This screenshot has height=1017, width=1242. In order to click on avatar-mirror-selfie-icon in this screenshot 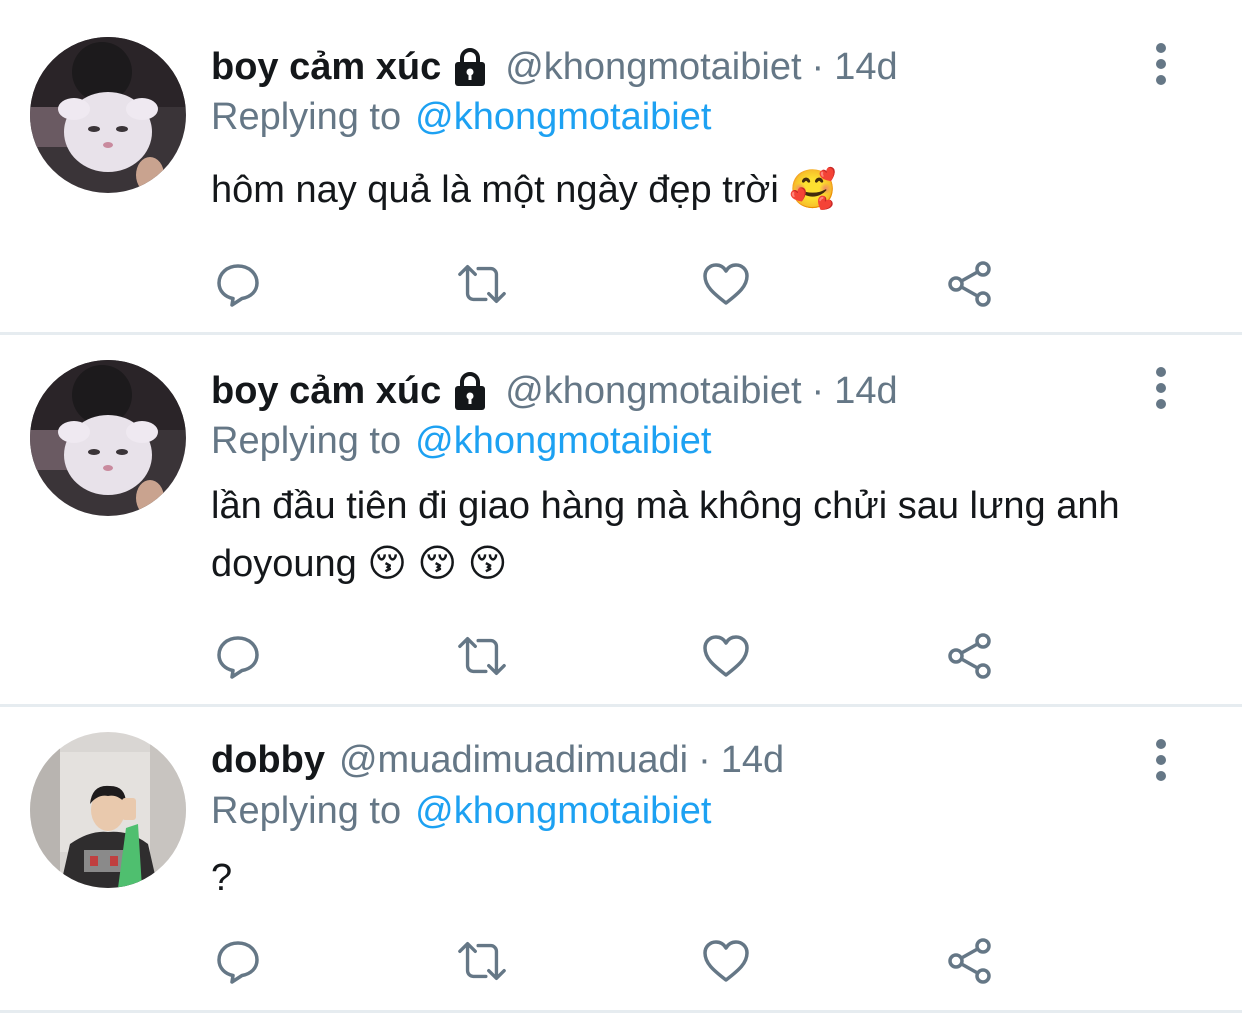, I will do `click(108, 810)`.